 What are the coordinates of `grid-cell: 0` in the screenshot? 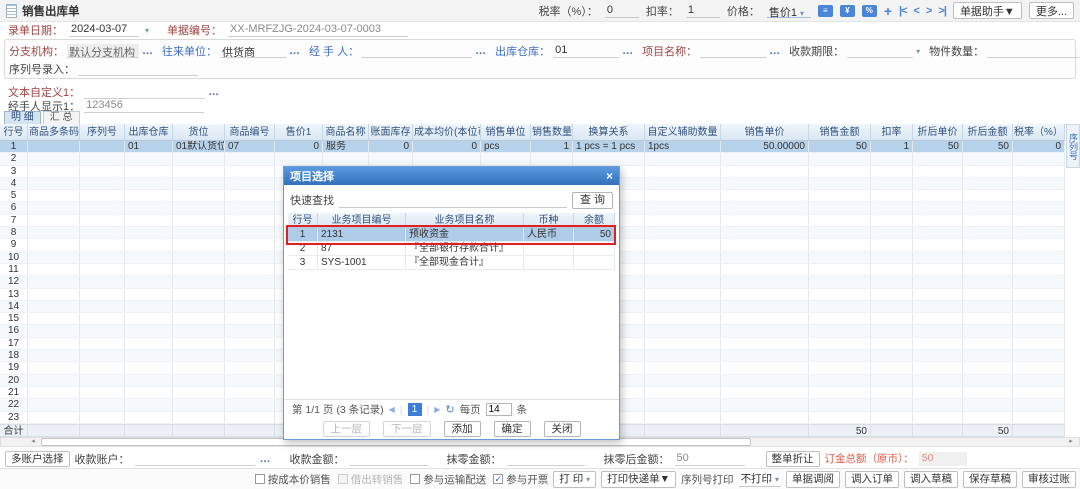 It's located at (1039, 147).